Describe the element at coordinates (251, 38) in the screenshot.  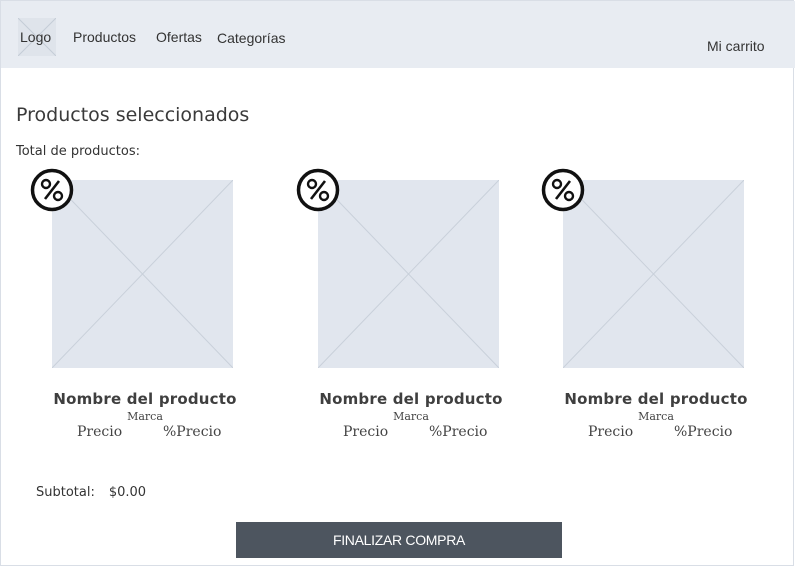
I see `nav-link-categorias: Categorías` at that location.